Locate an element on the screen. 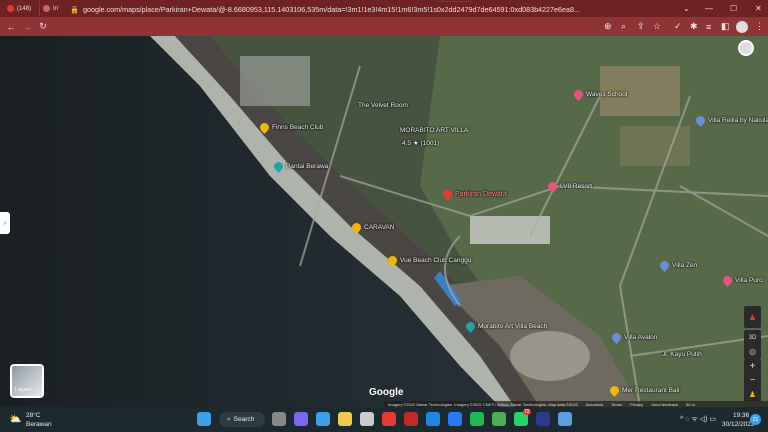  place-label: Villa Zen is located at coordinates (684, 265).